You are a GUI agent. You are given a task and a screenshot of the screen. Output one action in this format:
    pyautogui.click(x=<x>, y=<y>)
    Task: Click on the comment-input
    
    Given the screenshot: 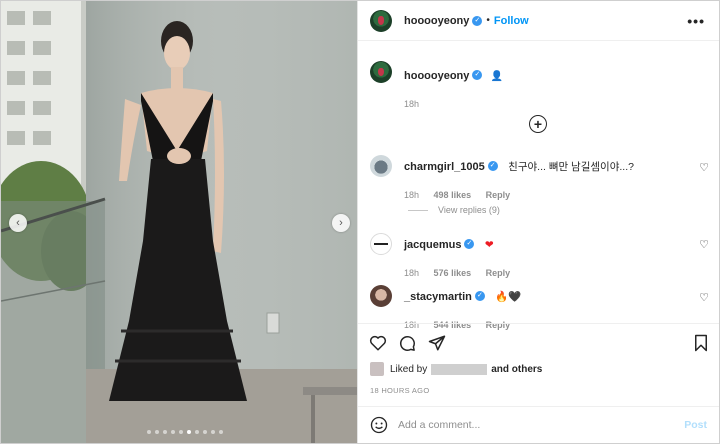 What is the action you would take?
    pyautogui.click(x=523, y=425)
    